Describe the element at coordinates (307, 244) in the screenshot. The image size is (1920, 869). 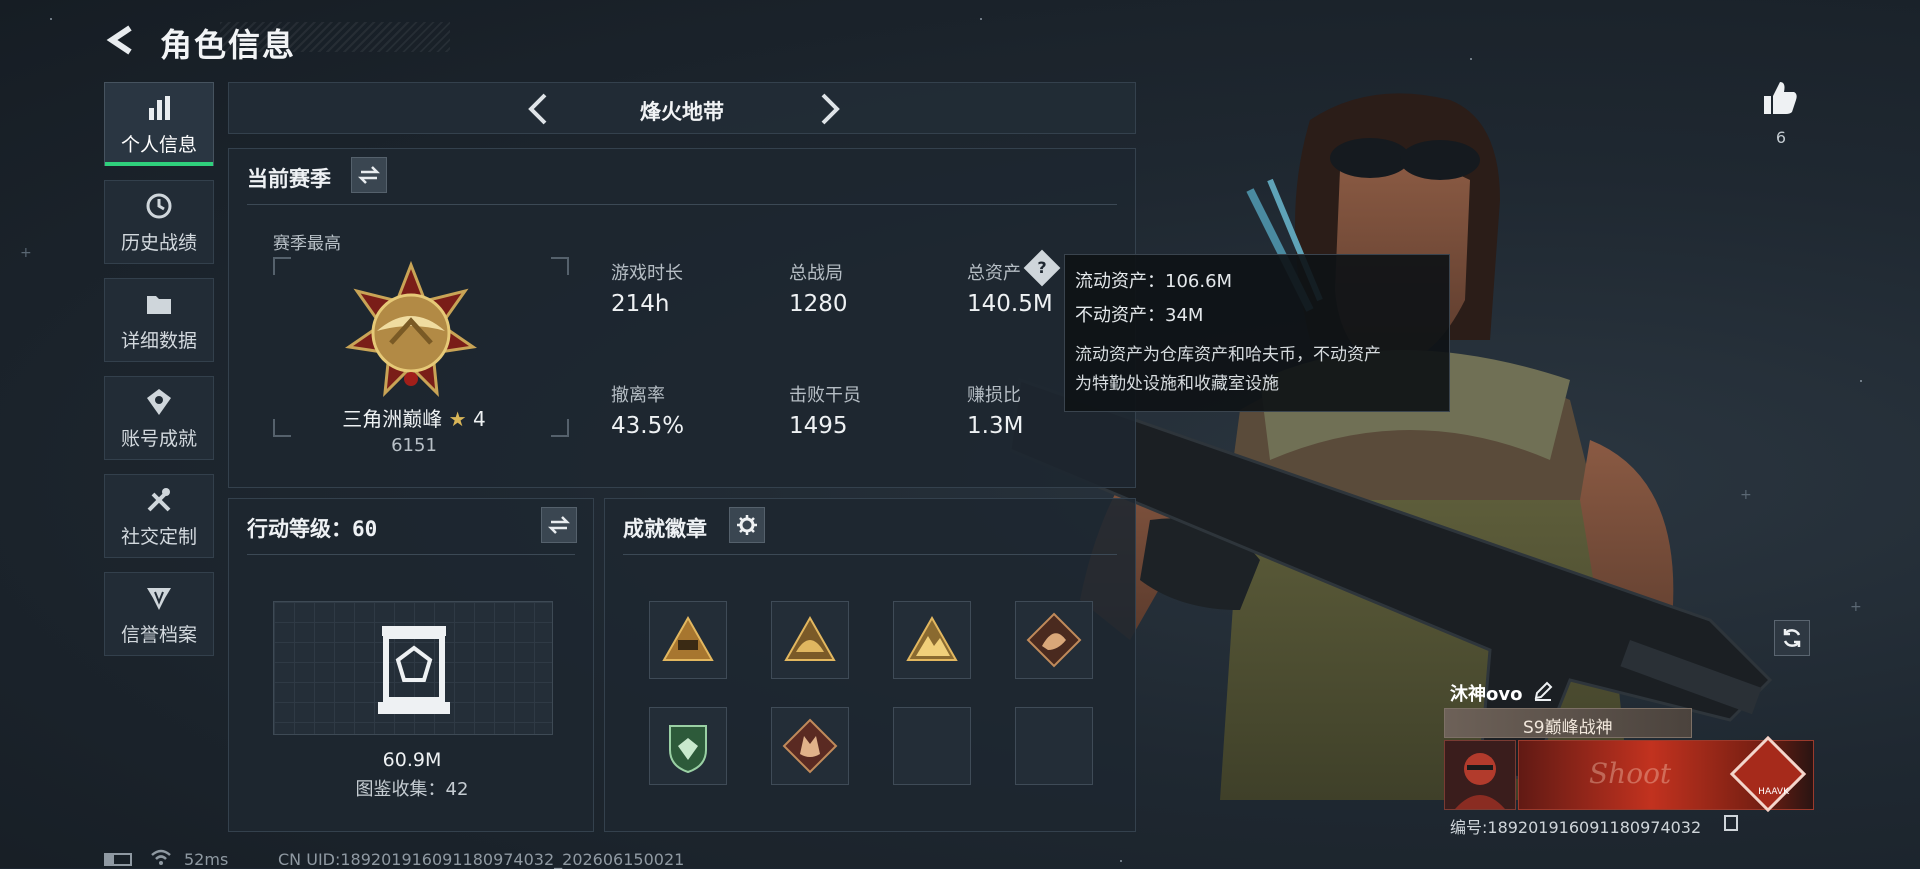
I see `season-best-label: 赛季最高` at that location.